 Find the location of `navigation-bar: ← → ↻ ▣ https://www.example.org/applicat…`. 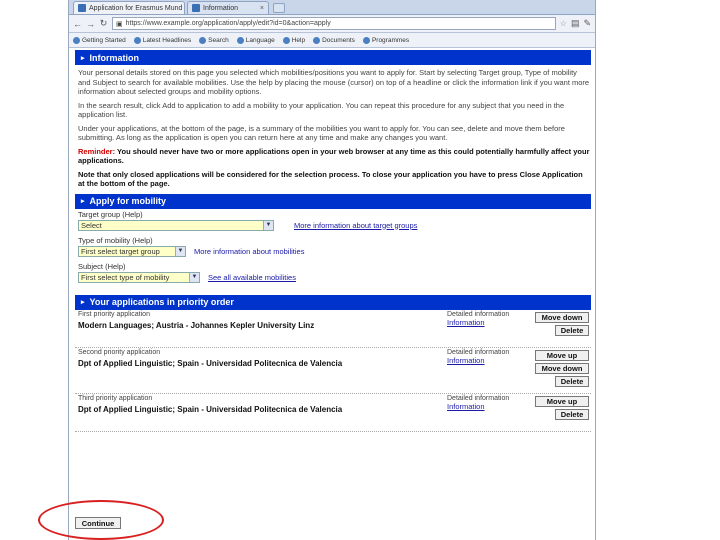

navigation-bar: ← → ↻ ▣ https://www.example.org/applicat… is located at coordinates (332, 24).